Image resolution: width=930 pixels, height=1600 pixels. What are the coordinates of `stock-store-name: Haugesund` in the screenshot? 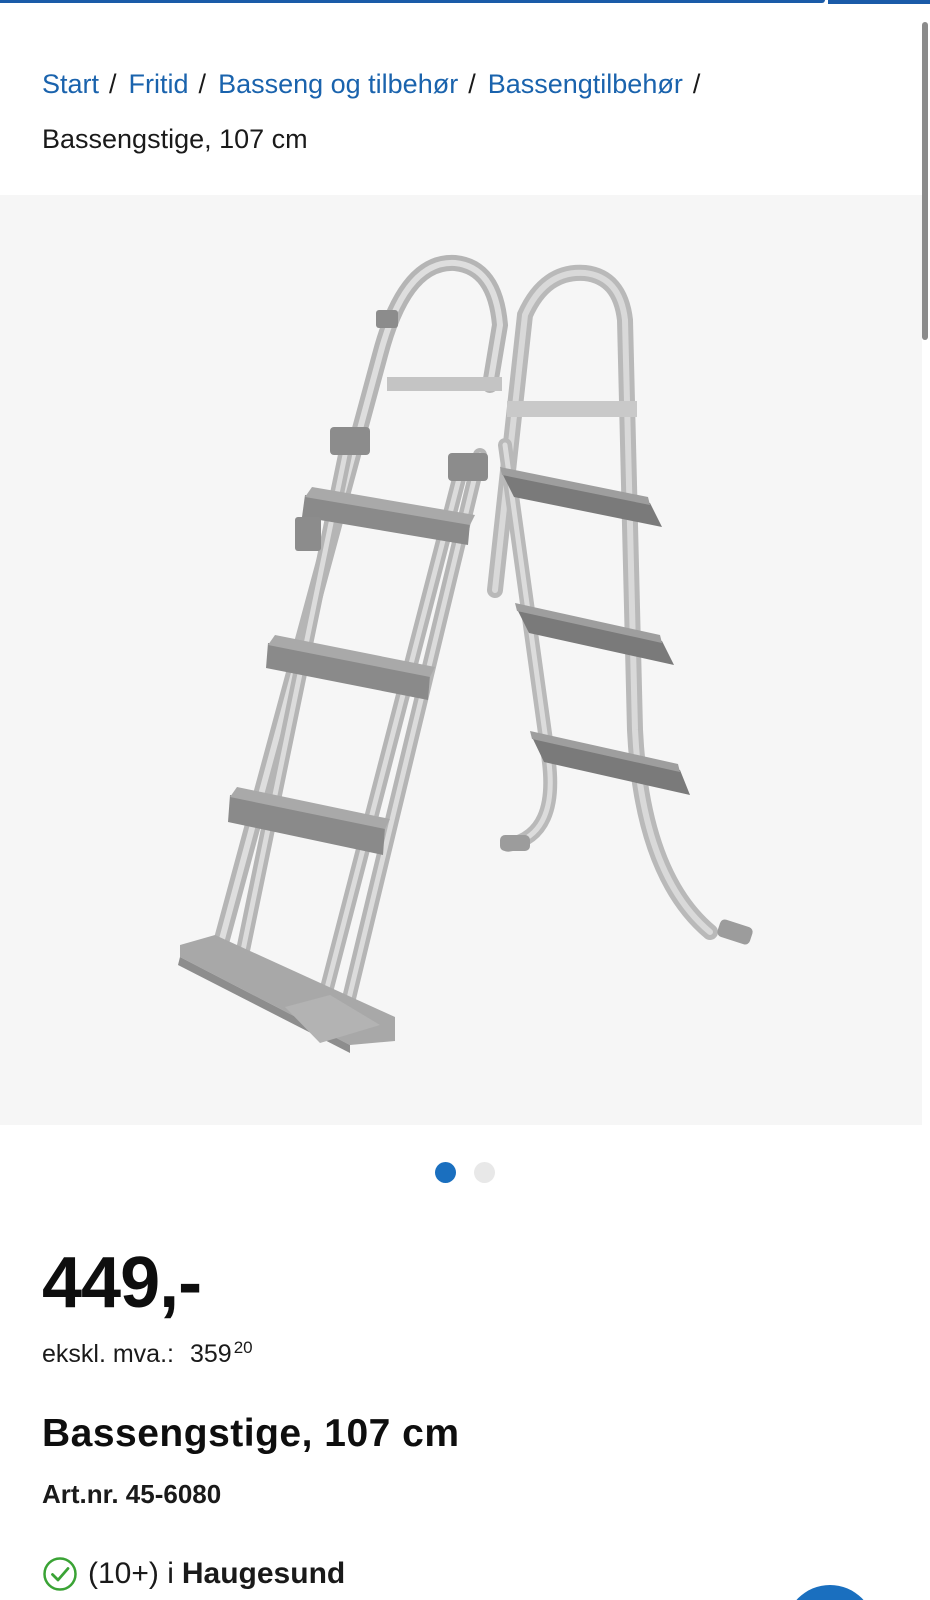 It's located at (263, 1574).